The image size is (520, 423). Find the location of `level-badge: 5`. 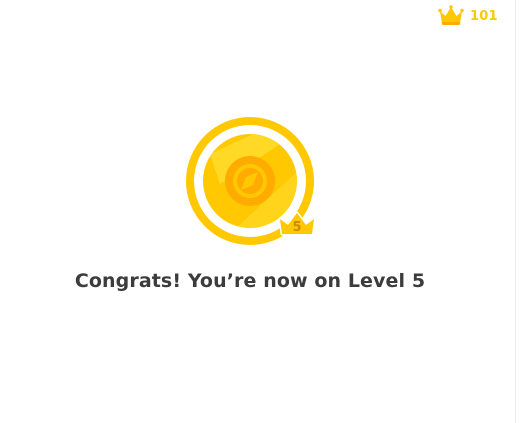

level-badge: 5 is located at coordinates (252, 182).